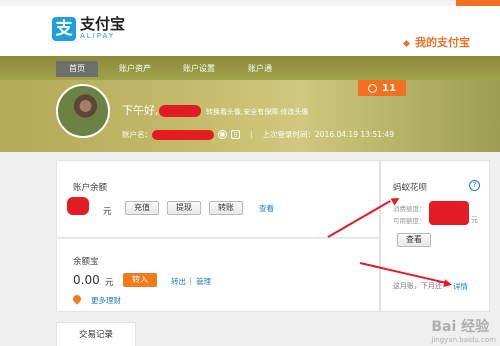  What do you see at coordinates (142, 208) in the screenshot?
I see `recharge-button: 充值` at bounding box center [142, 208].